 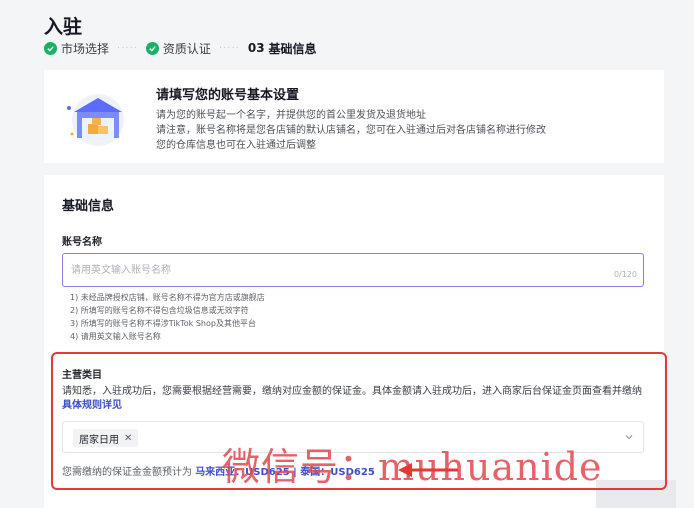 What do you see at coordinates (96, 117) in the screenshot?
I see `warehouse-illustration-icon` at bounding box center [96, 117].